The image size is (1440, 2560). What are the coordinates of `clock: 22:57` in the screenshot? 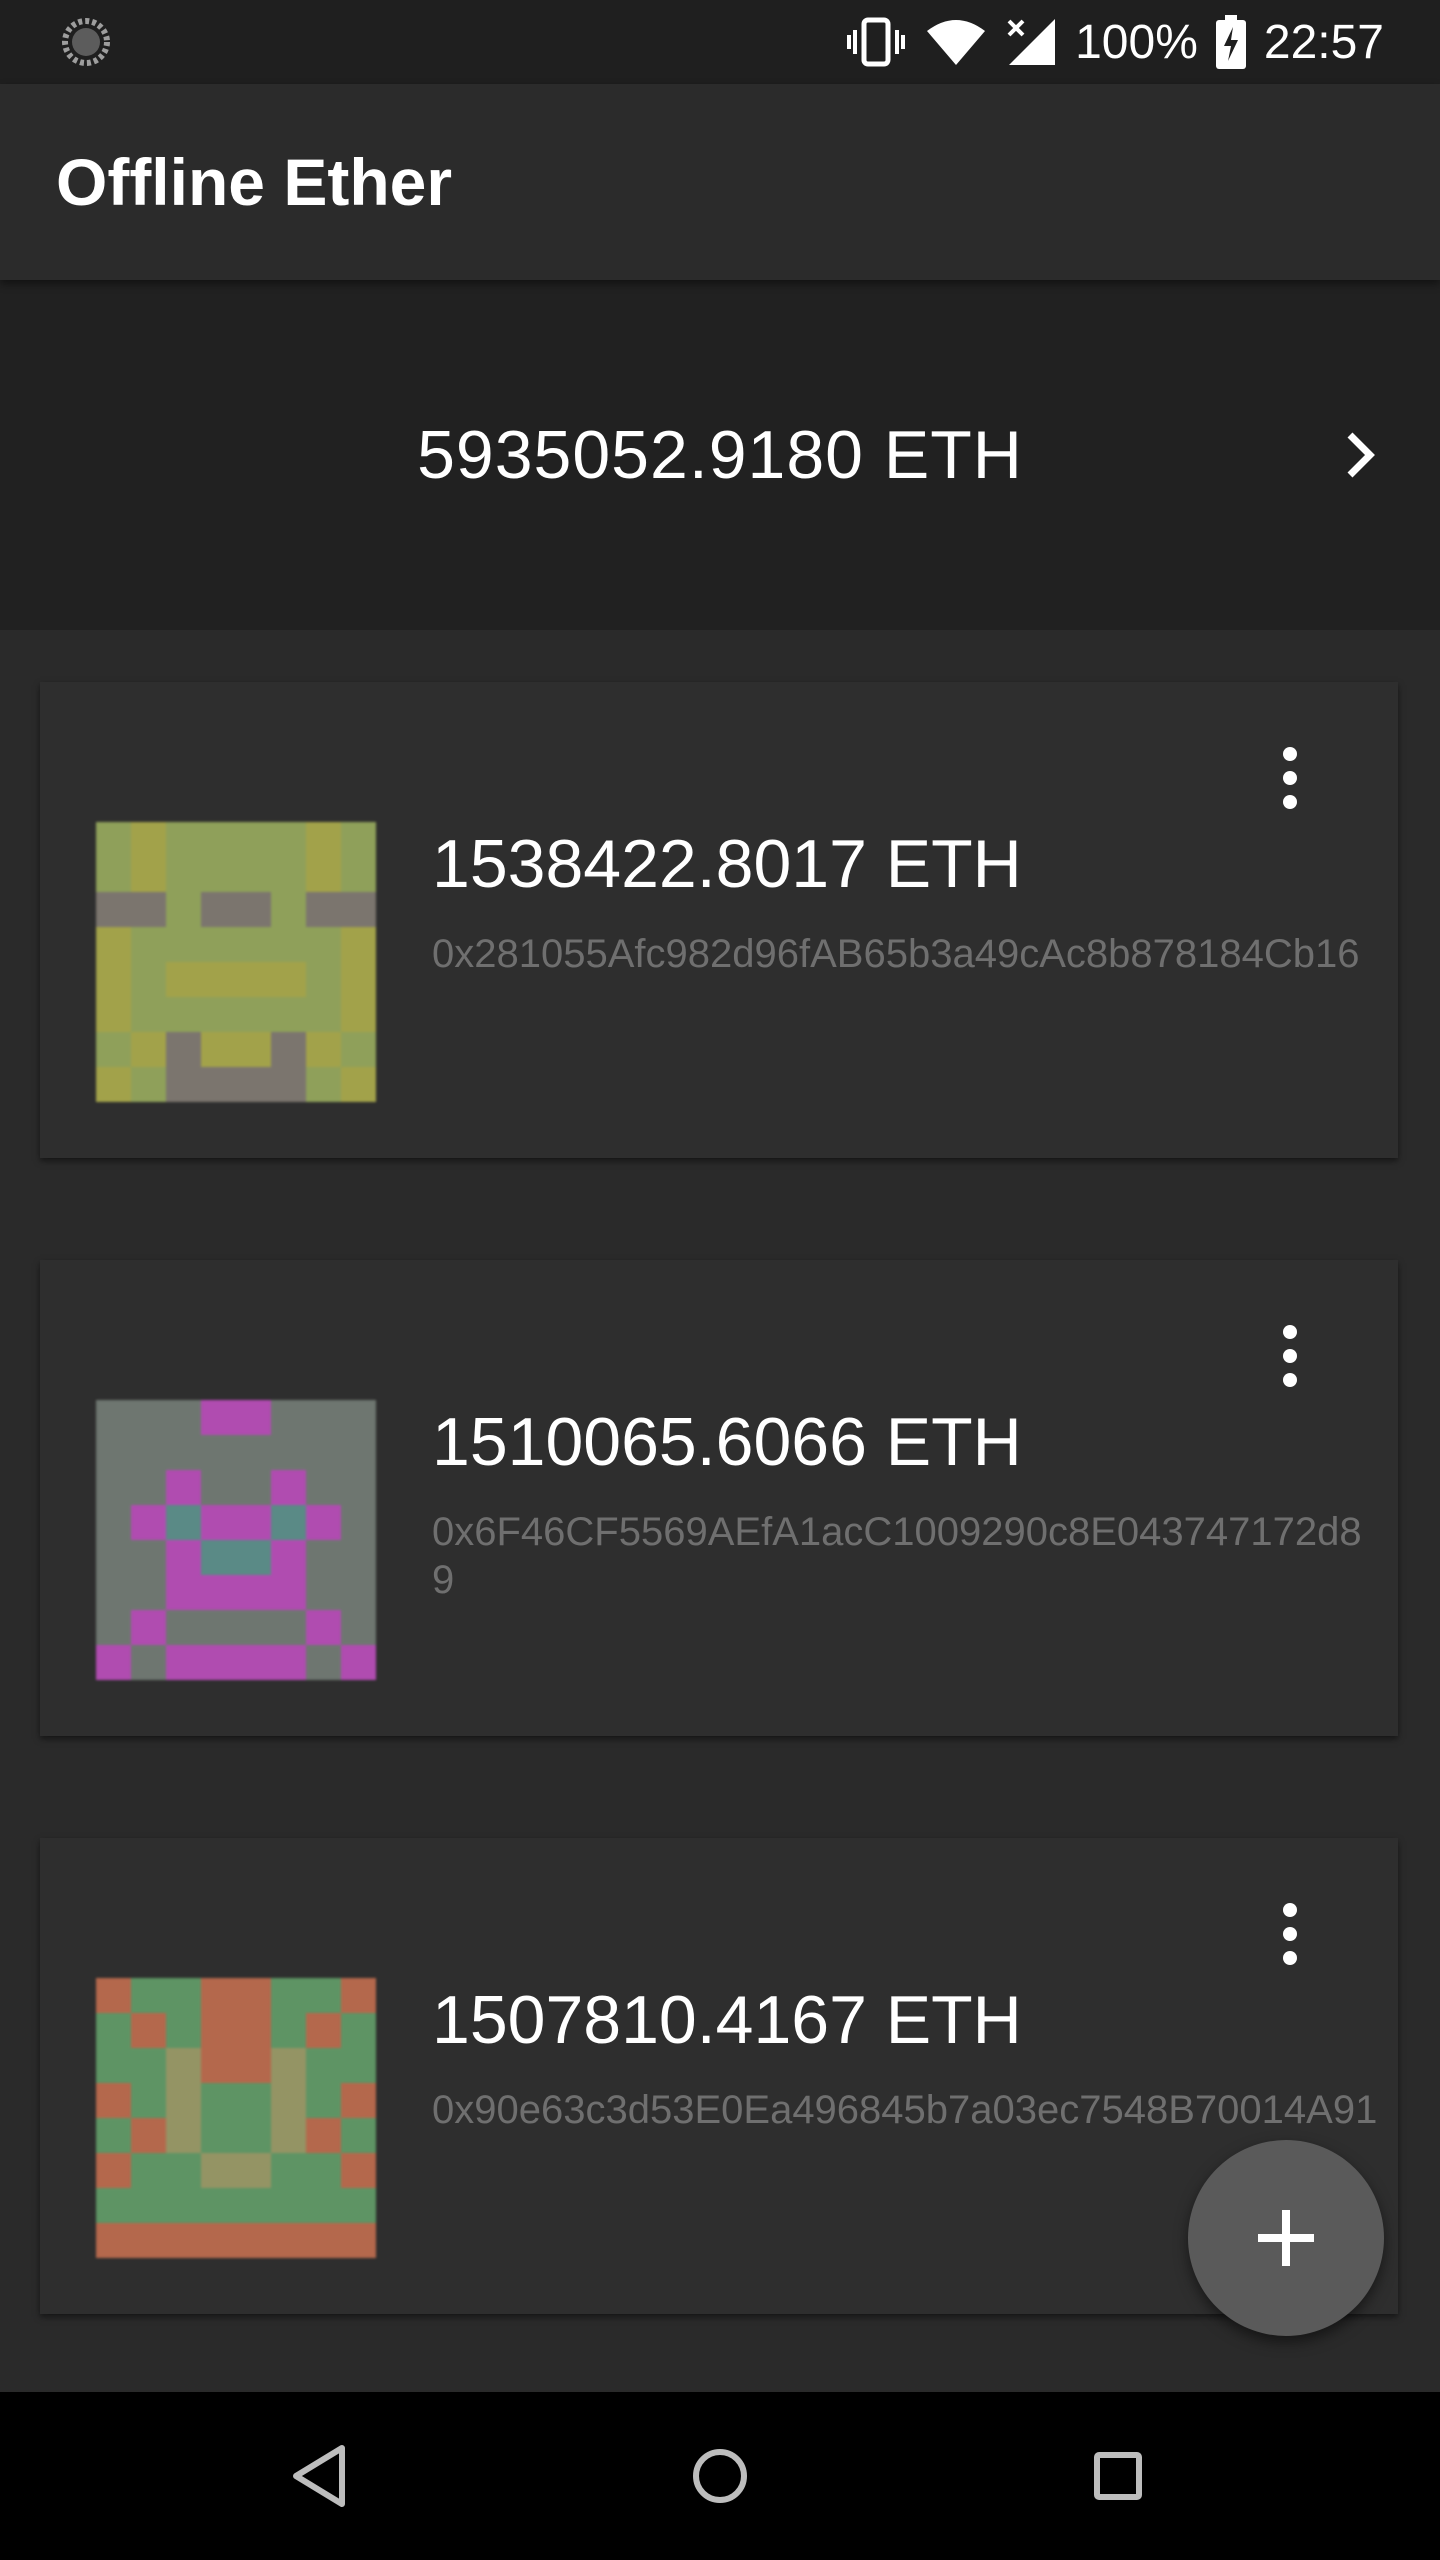 It's located at (1323, 42).